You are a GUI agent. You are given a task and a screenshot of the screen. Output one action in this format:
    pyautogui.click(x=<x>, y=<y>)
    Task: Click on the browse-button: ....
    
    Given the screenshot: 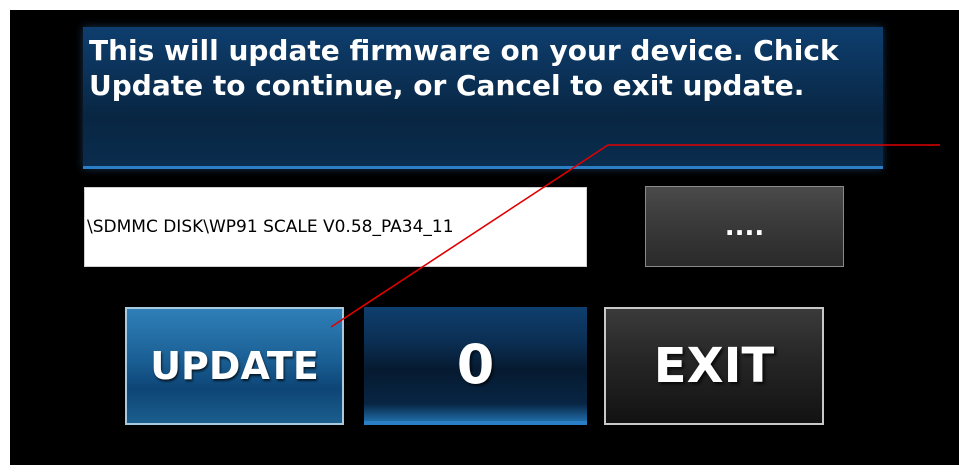 What is the action you would take?
    pyautogui.click(x=744, y=226)
    